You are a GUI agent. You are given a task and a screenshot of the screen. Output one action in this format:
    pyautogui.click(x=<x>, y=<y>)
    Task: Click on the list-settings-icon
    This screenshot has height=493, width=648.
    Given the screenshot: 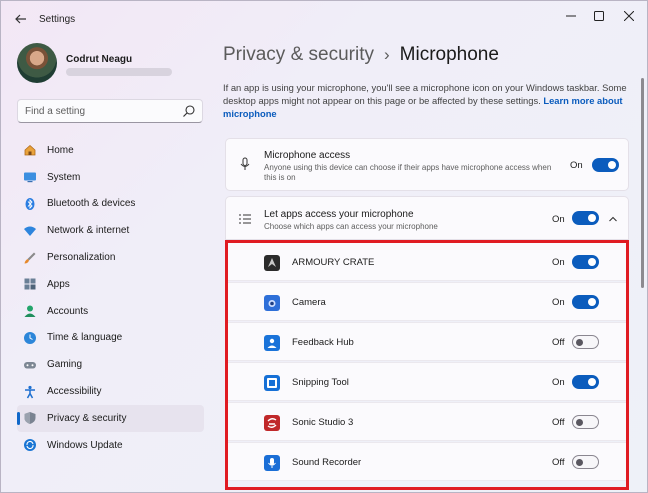 What is the action you would take?
    pyautogui.click(x=245, y=219)
    